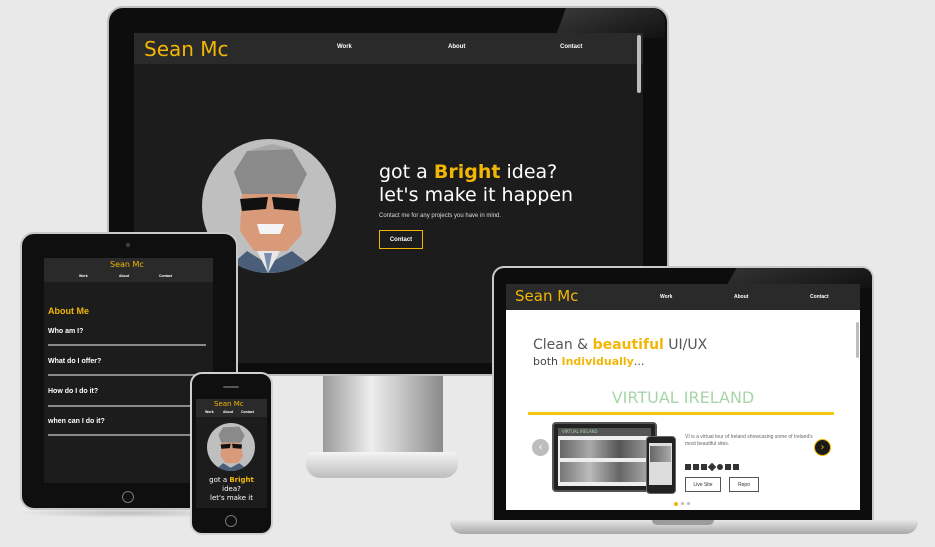 This screenshot has width=935, height=547. Describe the element at coordinates (683, 522) in the screenshot. I see `laptop-notch` at that location.